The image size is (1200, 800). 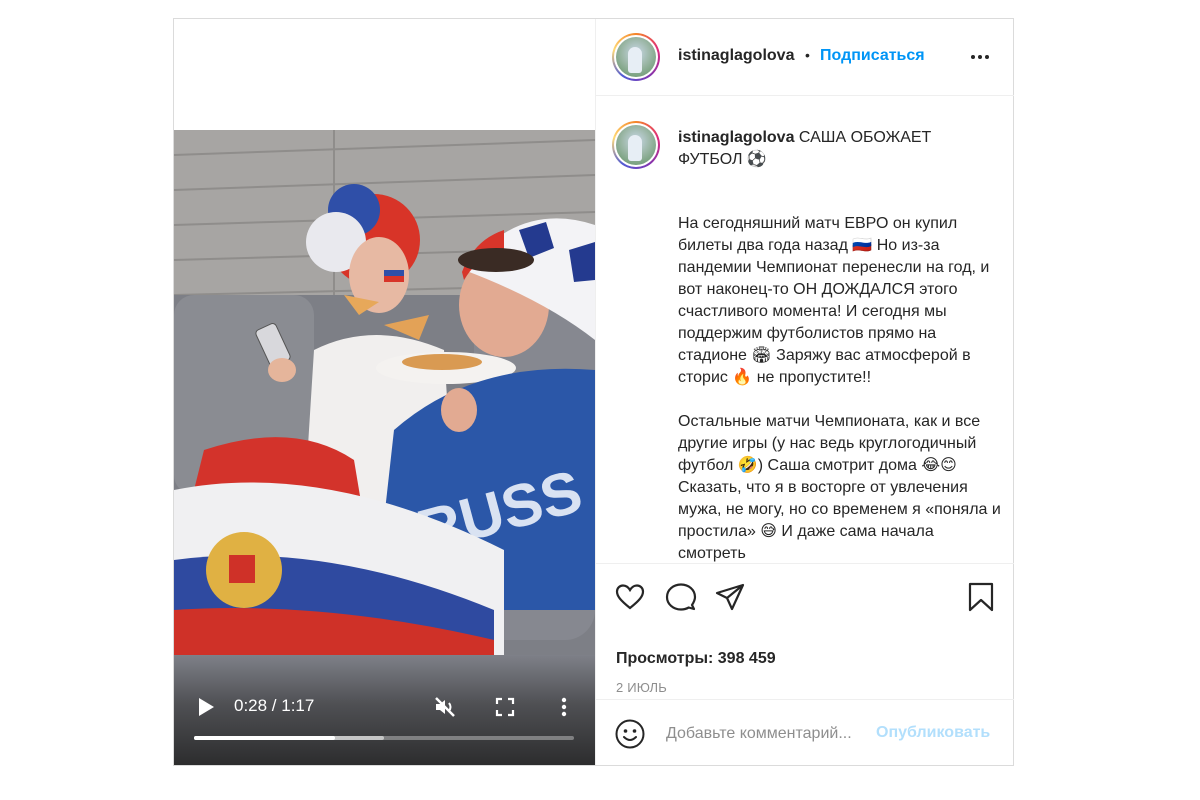 What do you see at coordinates (933, 733) in the screenshot?
I see `publish-button: Опубликовать` at bounding box center [933, 733].